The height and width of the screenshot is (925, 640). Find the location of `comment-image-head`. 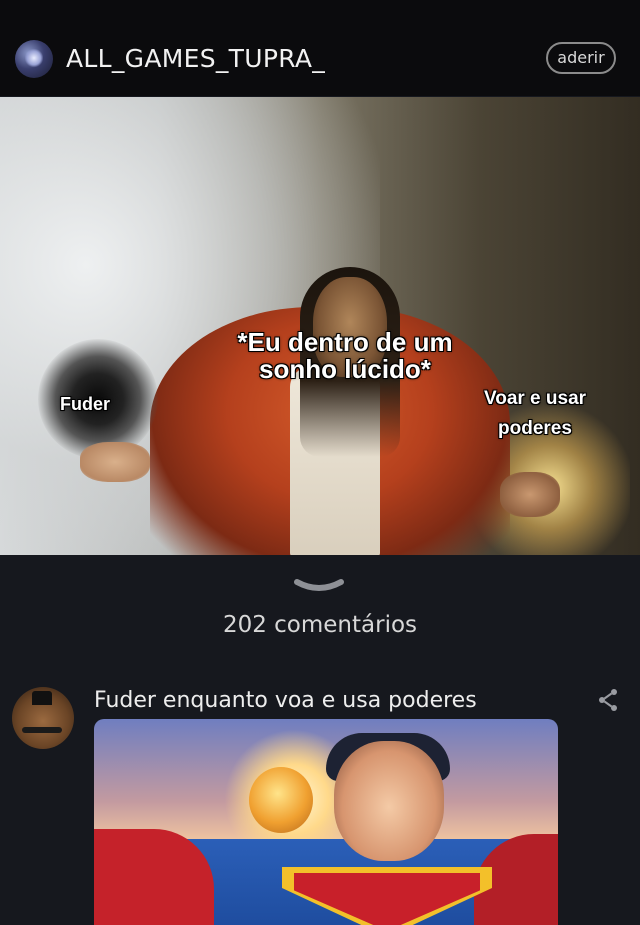

comment-image-head is located at coordinates (389, 801).